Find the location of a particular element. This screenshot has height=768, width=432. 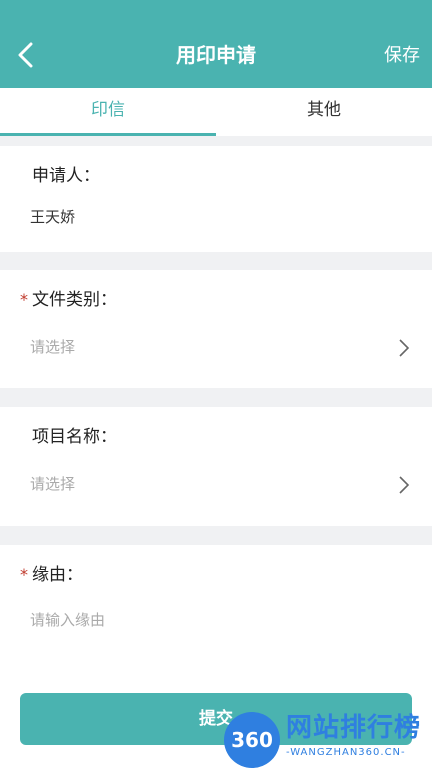

tab-bar: 印信 其他 is located at coordinates (216, 112).